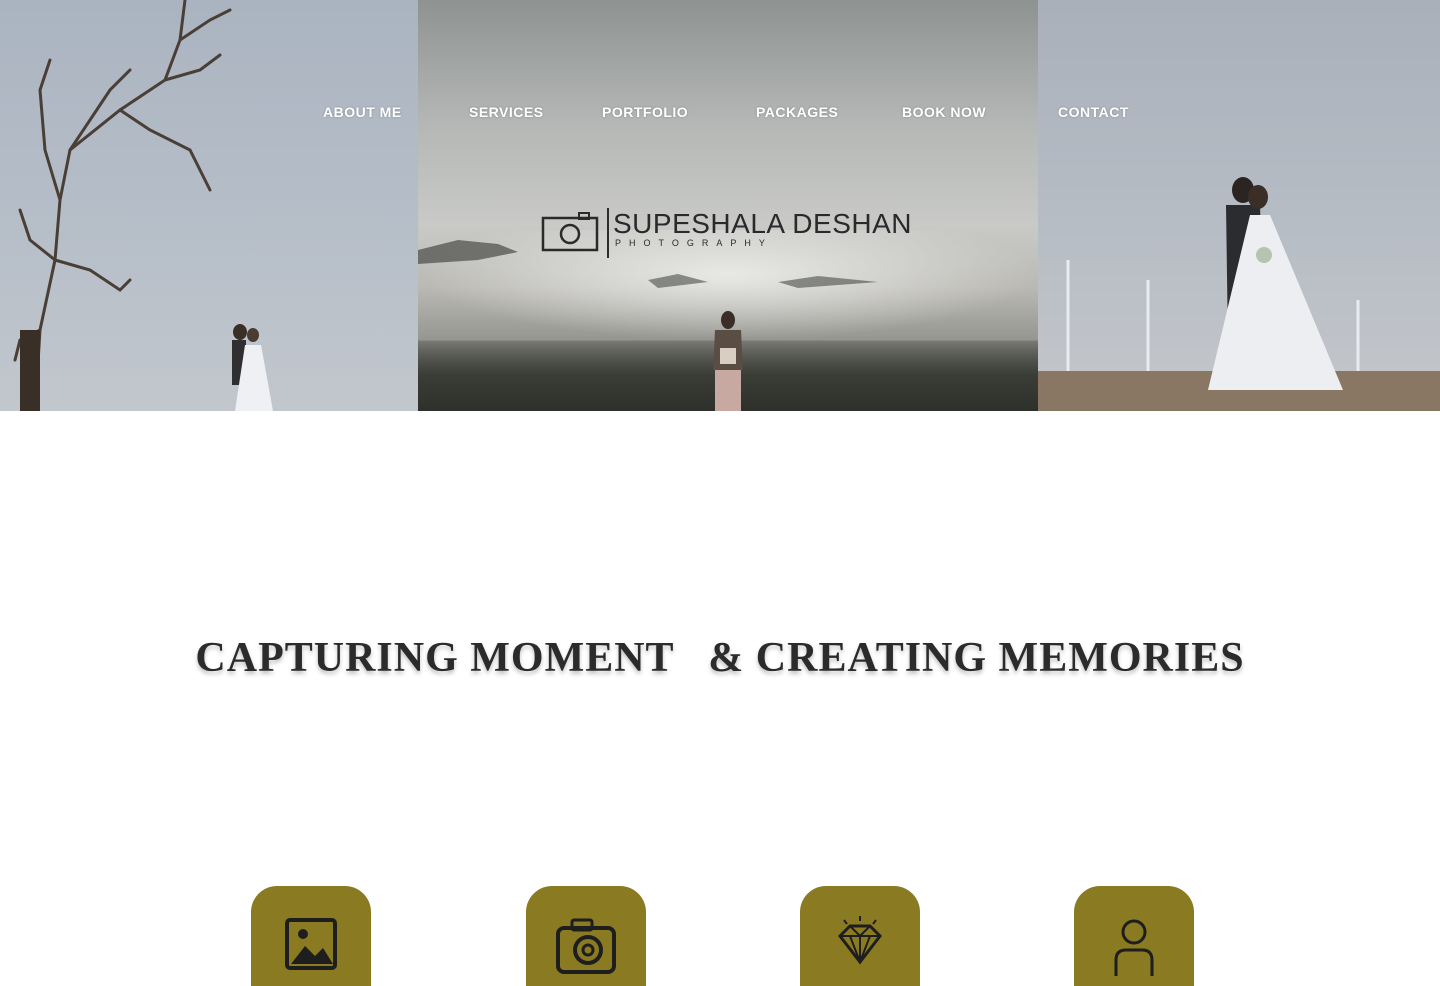 Image resolution: width=1440 pixels, height=986 pixels. Describe the element at coordinates (311, 944) in the screenshot. I see `gallery-icon` at that location.